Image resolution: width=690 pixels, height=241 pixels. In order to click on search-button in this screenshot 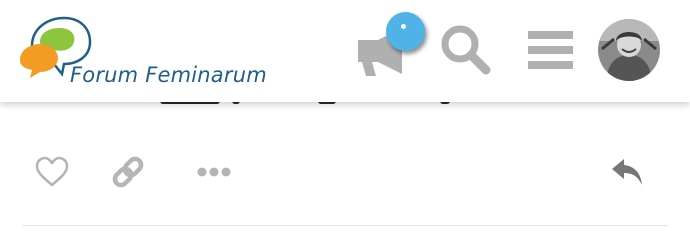, I will do `click(468, 52)`.